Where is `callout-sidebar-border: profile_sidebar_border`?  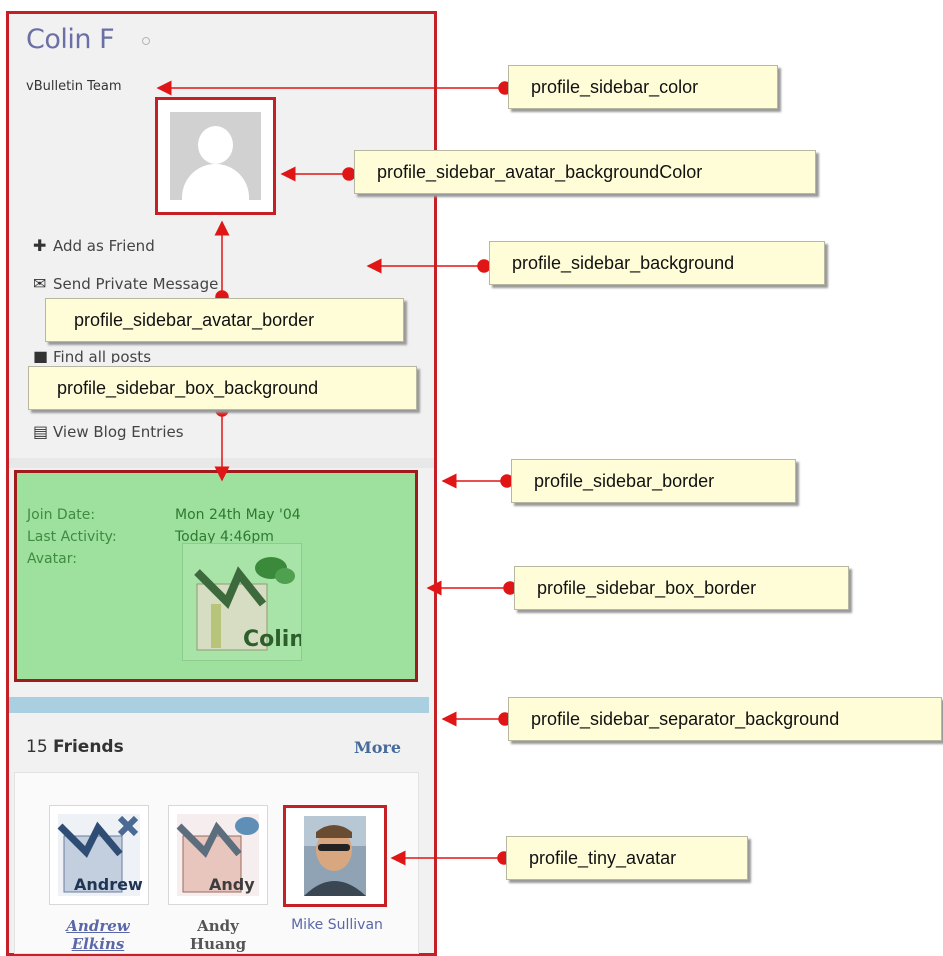 callout-sidebar-border: profile_sidebar_border is located at coordinates (653, 481).